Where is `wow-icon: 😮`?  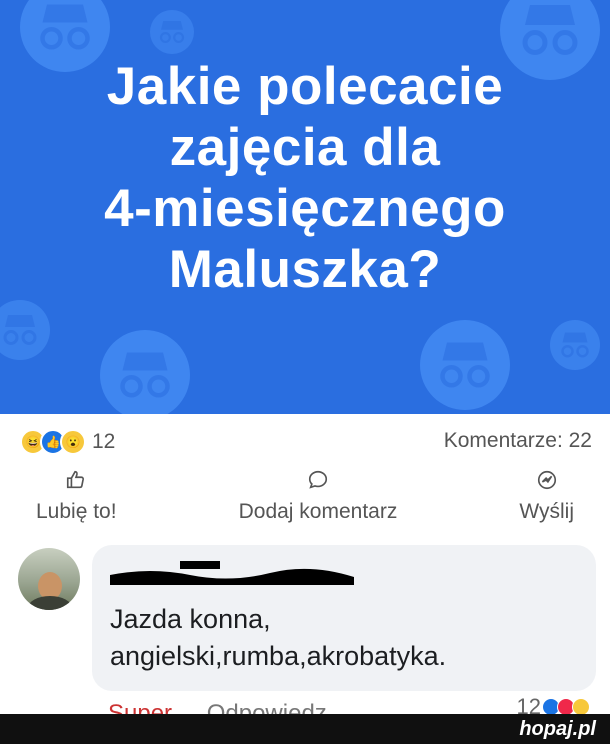
wow-icon: 😮 is located at coordinates (73, 442).